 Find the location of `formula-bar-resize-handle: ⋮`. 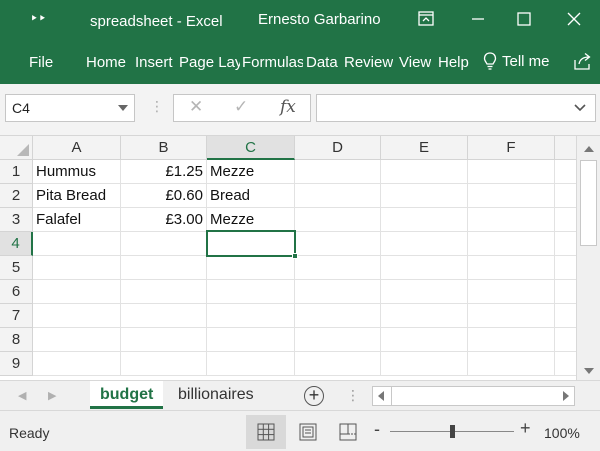

formula-bar-resize-handle: ⋮ is located at coordinates (157, 106).